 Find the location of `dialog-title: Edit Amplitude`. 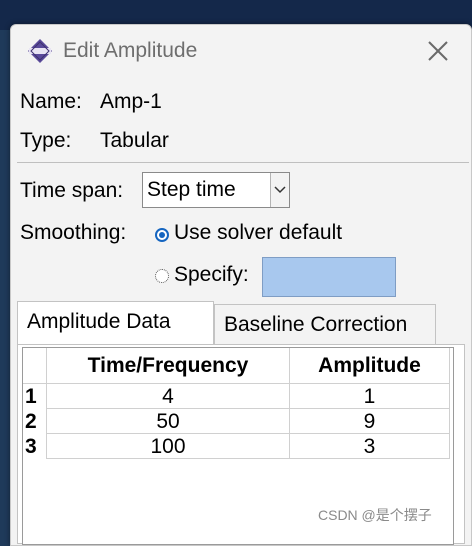

dialog-title: Edit Amplitude is located at coordinates (130, 50).